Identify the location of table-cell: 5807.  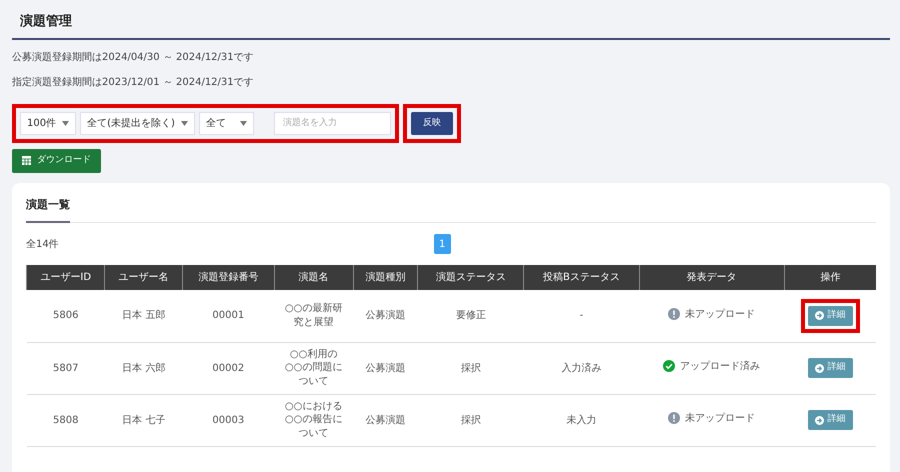
(65, 368).